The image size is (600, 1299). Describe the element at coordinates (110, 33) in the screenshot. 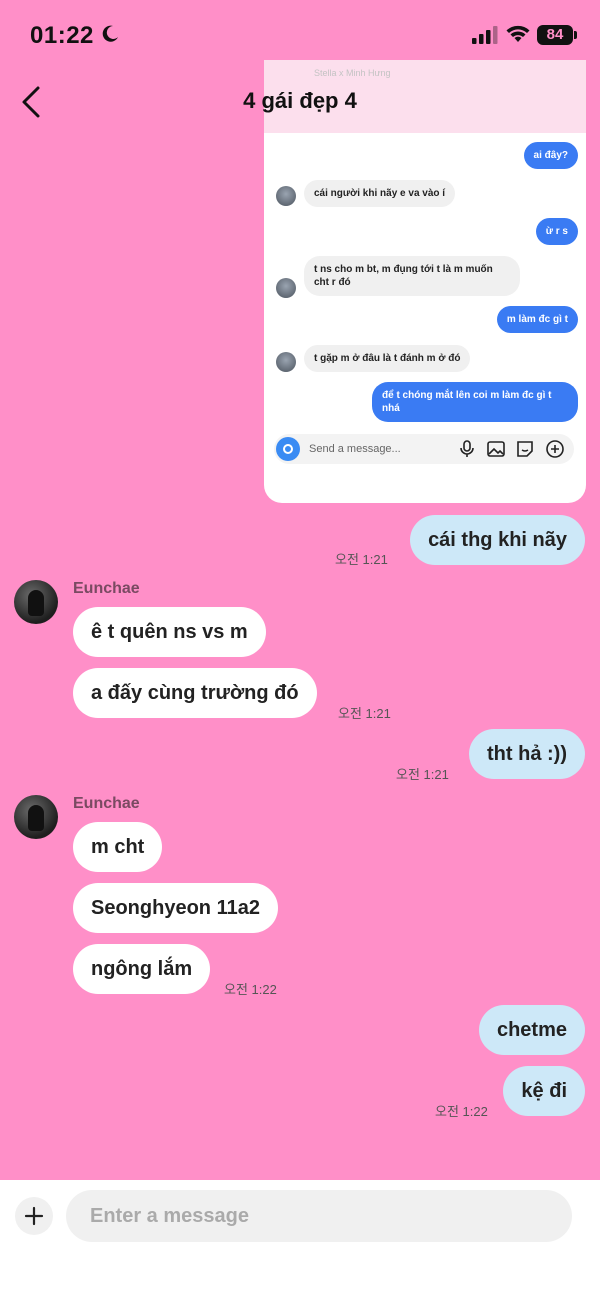

I see `moon-icon` at that location.